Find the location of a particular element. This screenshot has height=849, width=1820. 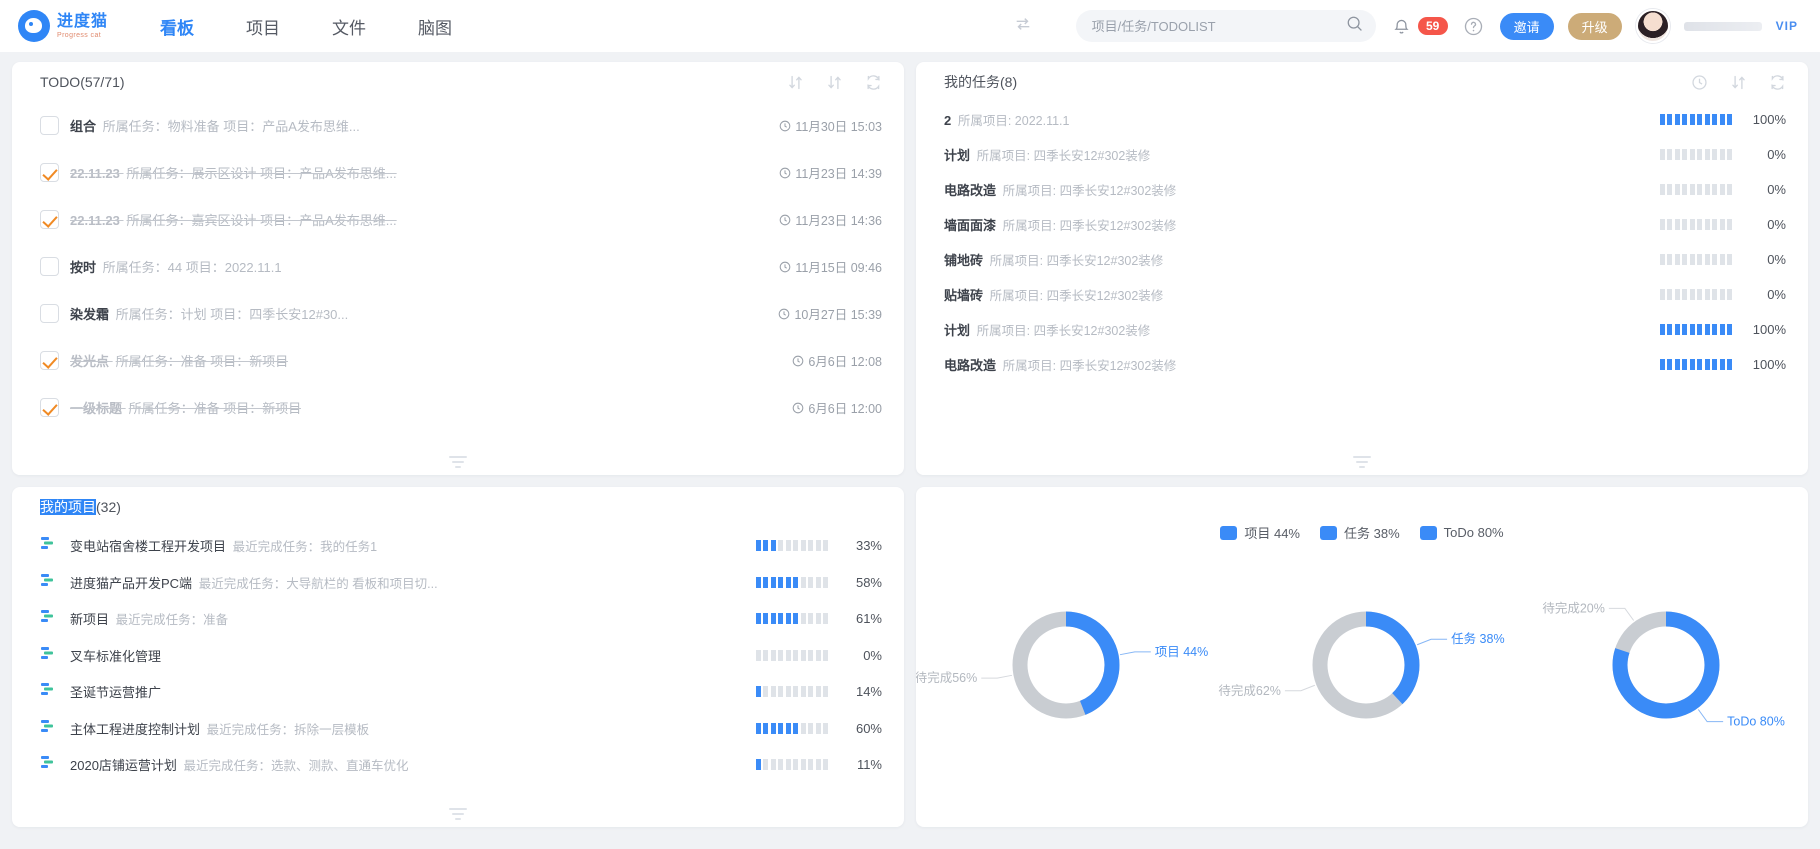

task-row: 铺地砖 所属项目: 四季长安12#302装修 0% is located at coordinates (1365, 259).